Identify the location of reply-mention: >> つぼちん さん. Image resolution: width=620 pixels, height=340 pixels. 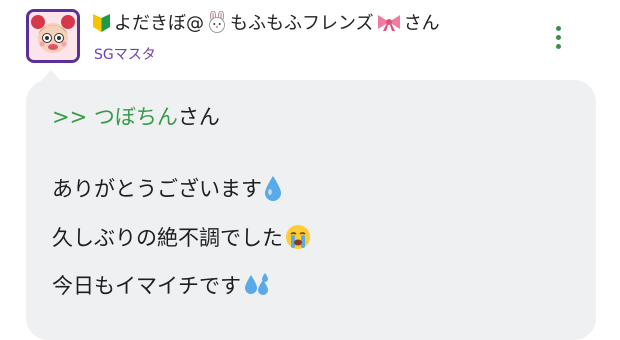
(136, 116).